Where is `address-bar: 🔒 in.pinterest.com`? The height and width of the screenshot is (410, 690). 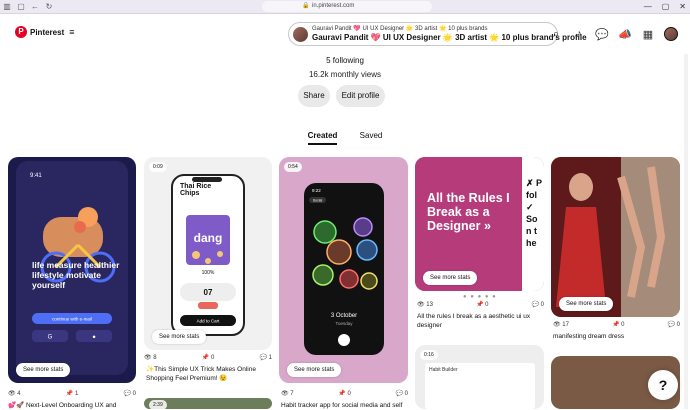
address-bar: 🔒 in.pinterest.com is located at coordinates (347, 6).